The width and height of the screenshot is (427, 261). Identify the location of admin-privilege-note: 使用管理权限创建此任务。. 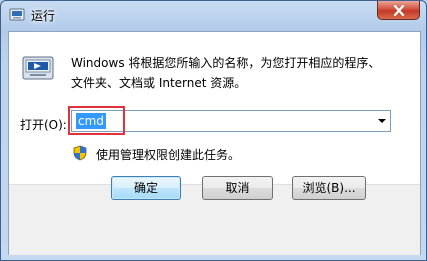
(168, 155).